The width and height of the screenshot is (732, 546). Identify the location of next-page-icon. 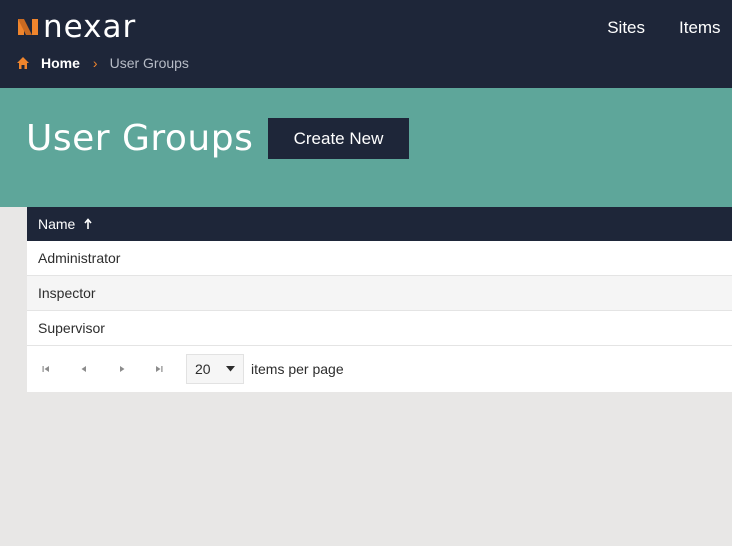
(122, 369).